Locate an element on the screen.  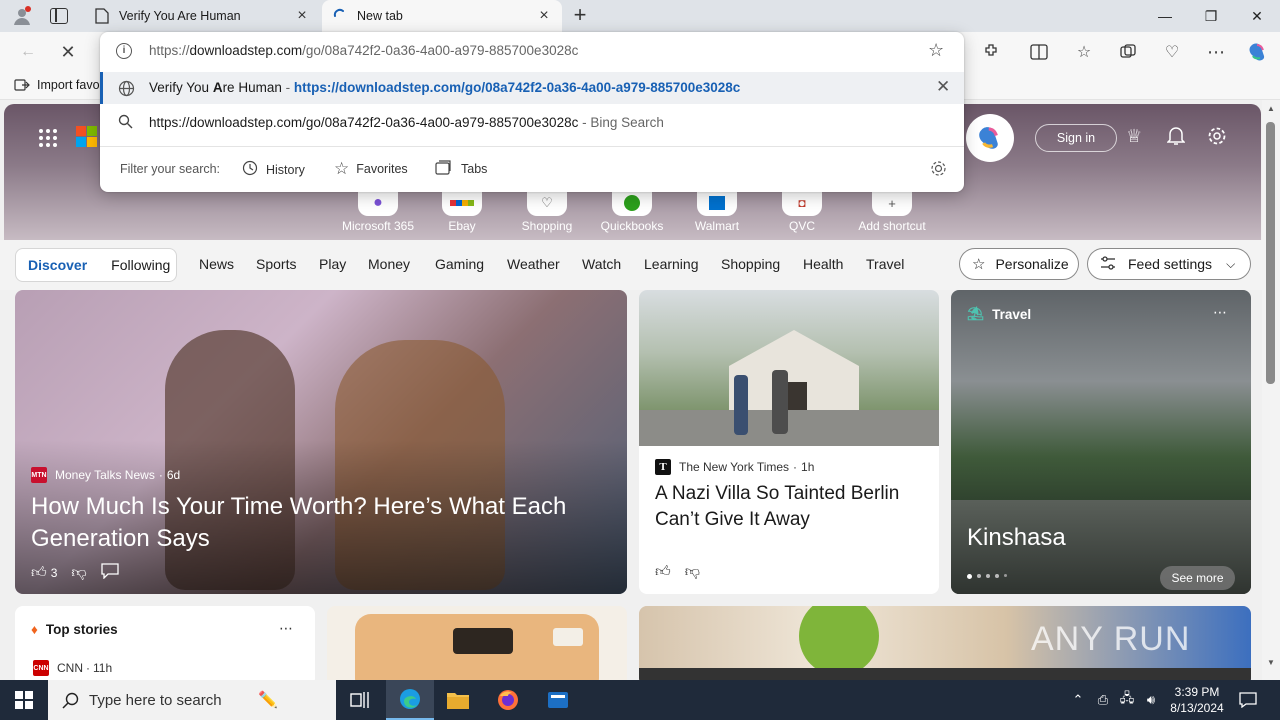
restore-button: ❐ is located at coordinates (1211, 16).